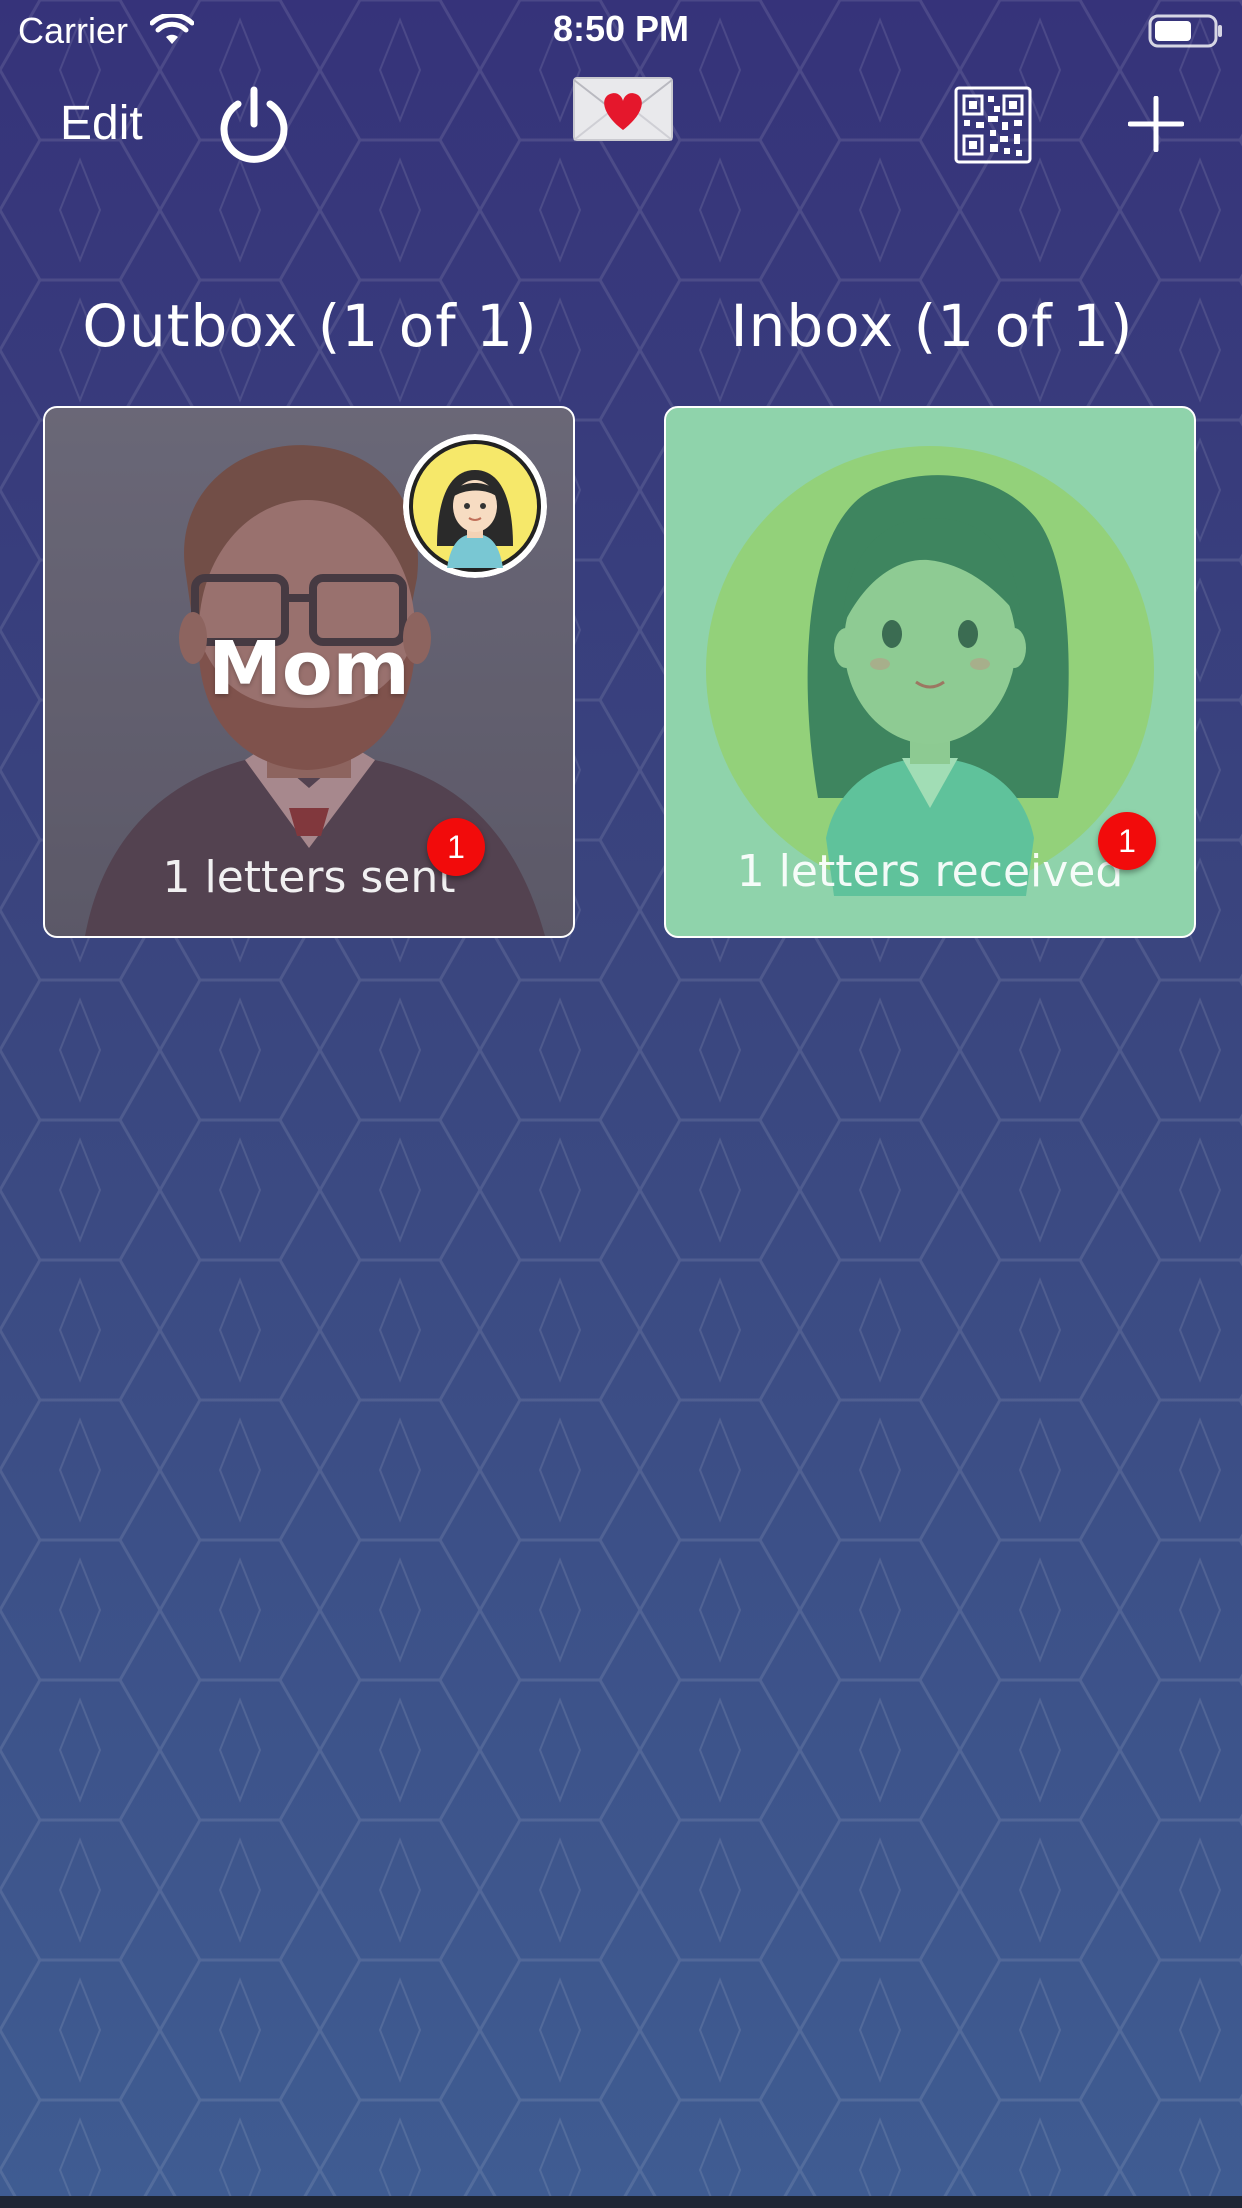 Image resolution: width=1242 pixels, height=2208 pixels. Describe the element at coordinates (456, 847) in the screenshot. I see `outbox-count-badge: 1` at that location.